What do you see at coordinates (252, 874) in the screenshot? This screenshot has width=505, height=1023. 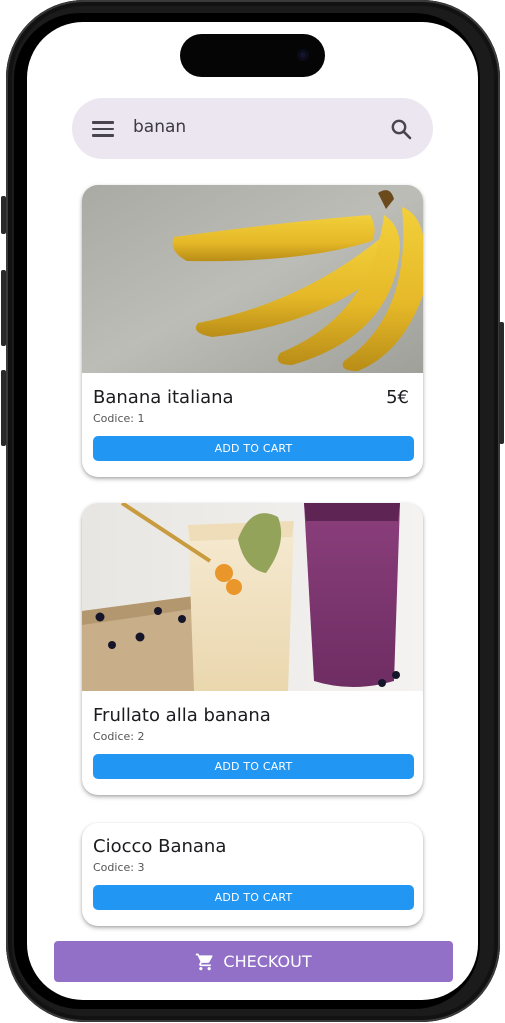 I see `product-card: Ciocco Banana Codice: 3 ADD TO CART` at bounding box center [252, 874].